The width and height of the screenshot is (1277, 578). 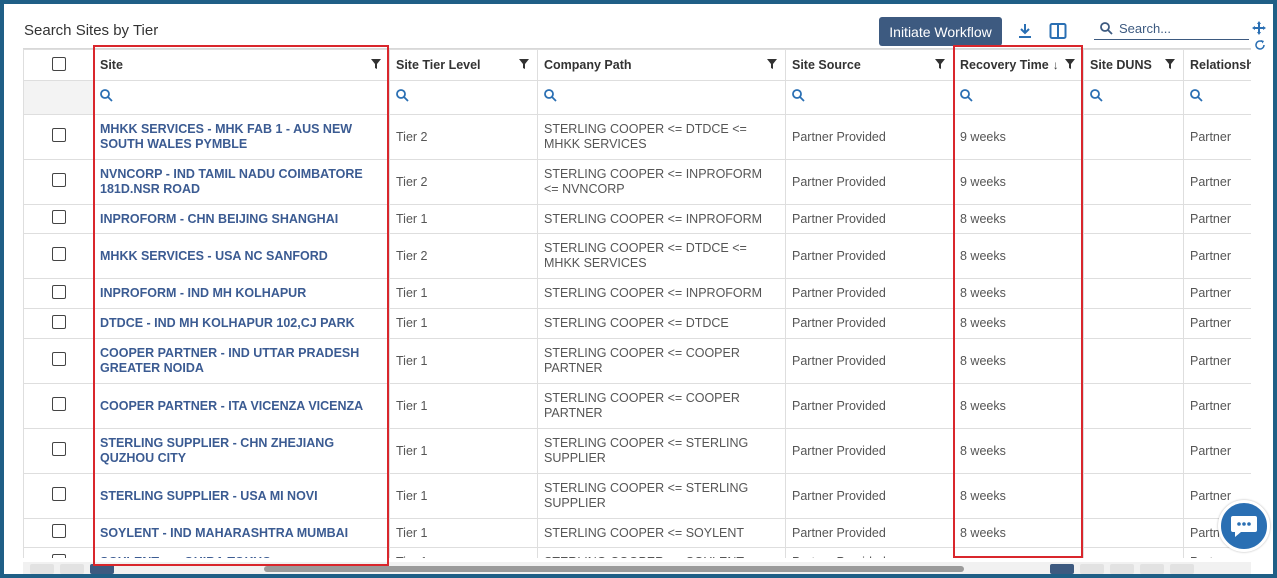 What do you see at coordinates (1018, 65) in the screenshot?
I see `column-header-recovery-time: Recovery Time ↓` at bounding box center [1018, 65].